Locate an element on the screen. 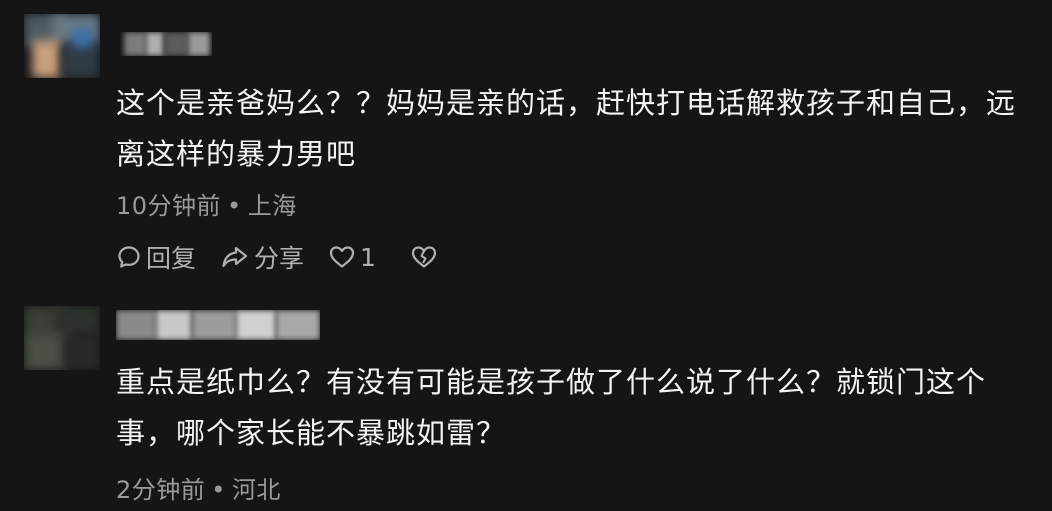 This screenshot has height=511, width=1052. comment-location: 河北 is located at coordinates (256, 490).